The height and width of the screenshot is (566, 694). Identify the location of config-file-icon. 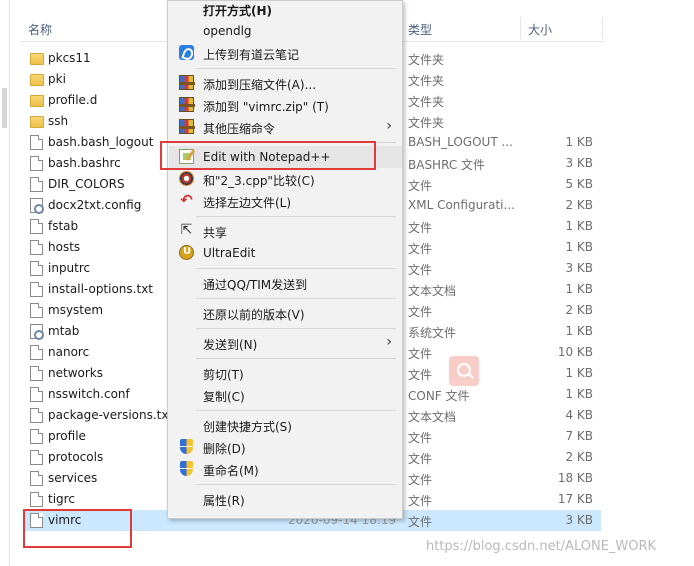
(37, 206).